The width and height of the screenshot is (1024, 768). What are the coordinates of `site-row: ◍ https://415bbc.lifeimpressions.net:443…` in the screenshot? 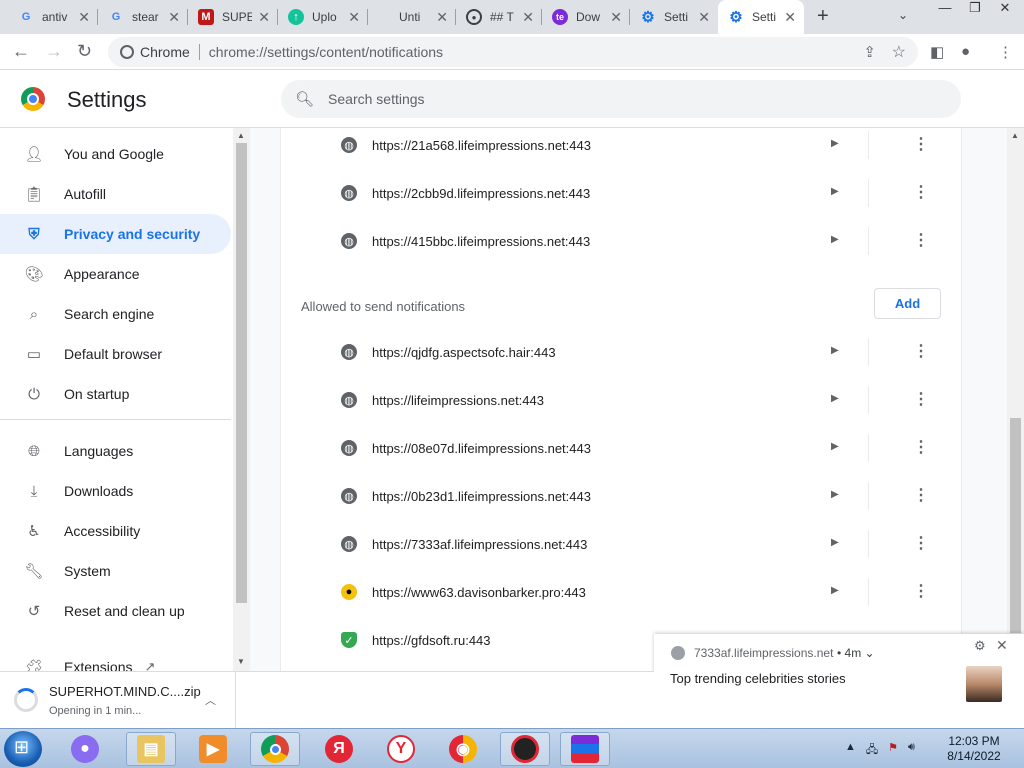 It's located at (622, 241).